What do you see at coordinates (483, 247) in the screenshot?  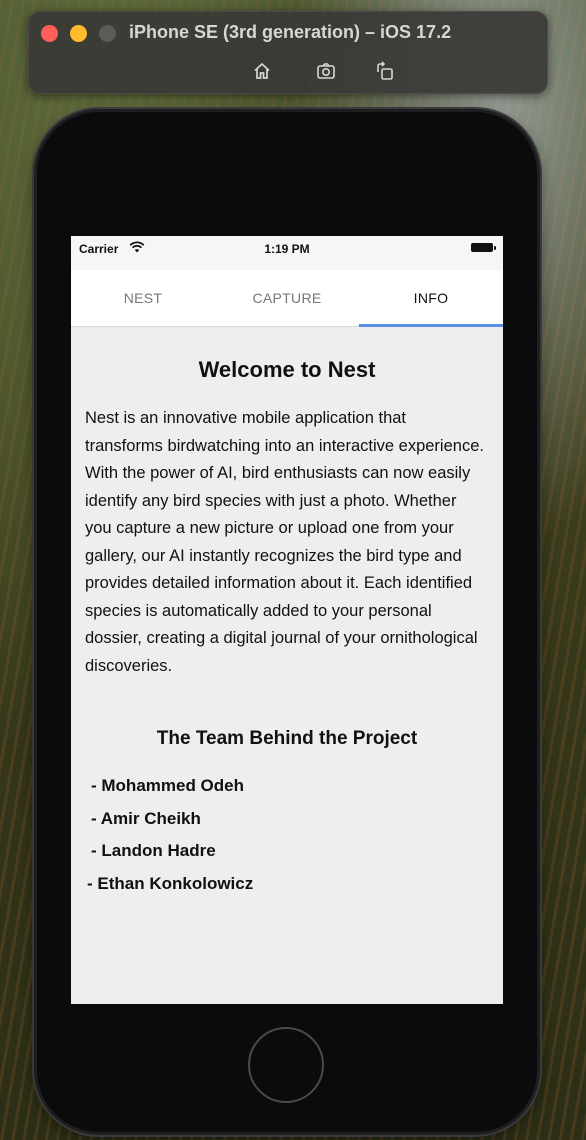 I see `battery-icon` at bounding box center [483, 247].